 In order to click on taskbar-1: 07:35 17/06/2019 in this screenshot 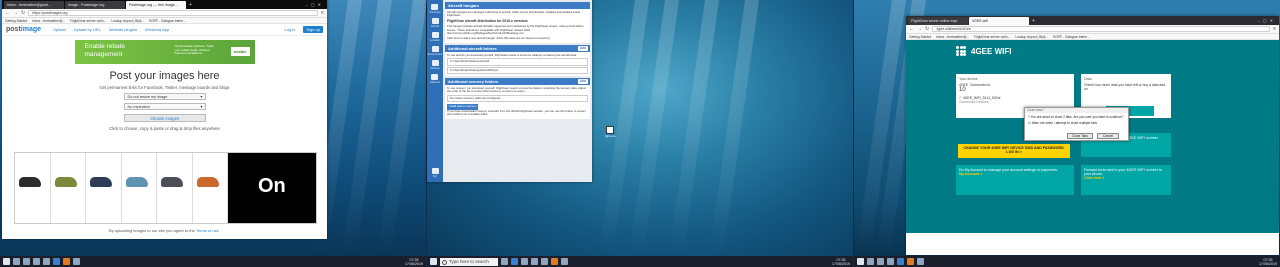, I will do `click(213, 261)`.